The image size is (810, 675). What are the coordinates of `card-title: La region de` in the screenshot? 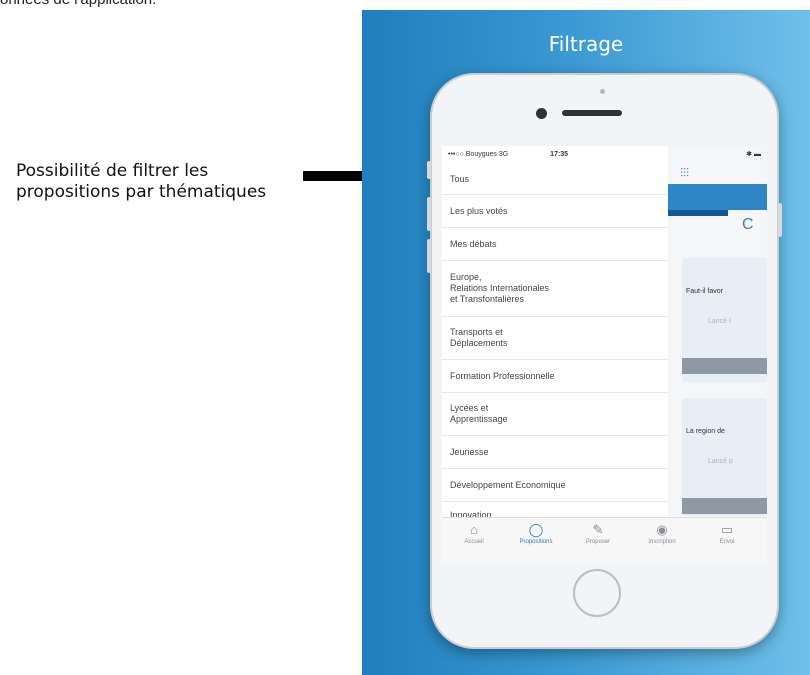 It's located at (705, 431).